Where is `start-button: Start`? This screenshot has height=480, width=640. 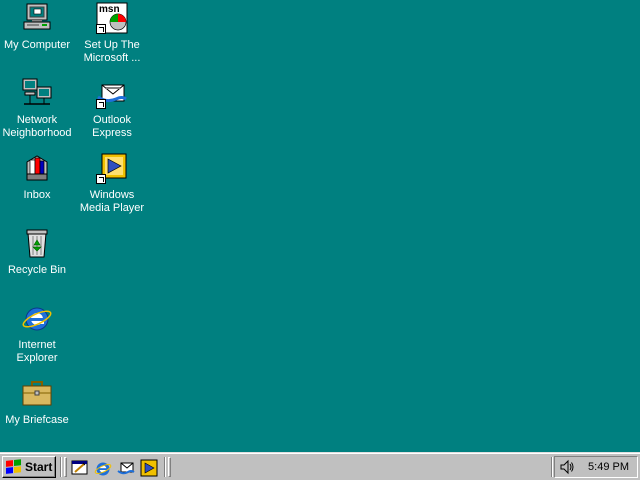
start-button: Start is located at coordinates (29, 467).